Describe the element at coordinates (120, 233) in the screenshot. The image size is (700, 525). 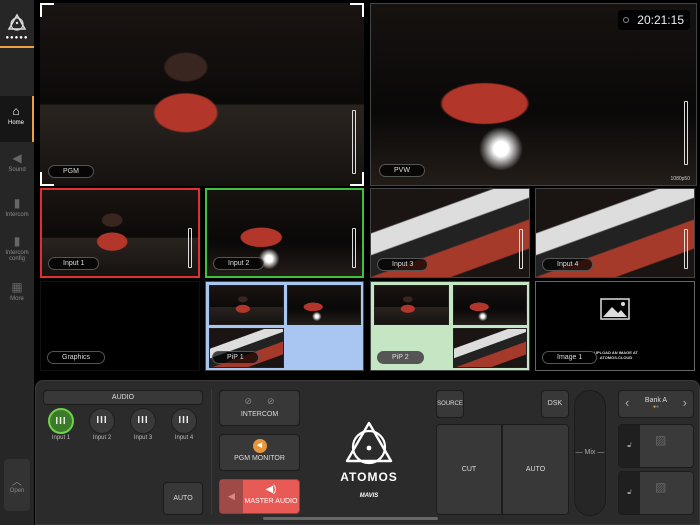
I see `input-1-tile: Input 1` at that location.